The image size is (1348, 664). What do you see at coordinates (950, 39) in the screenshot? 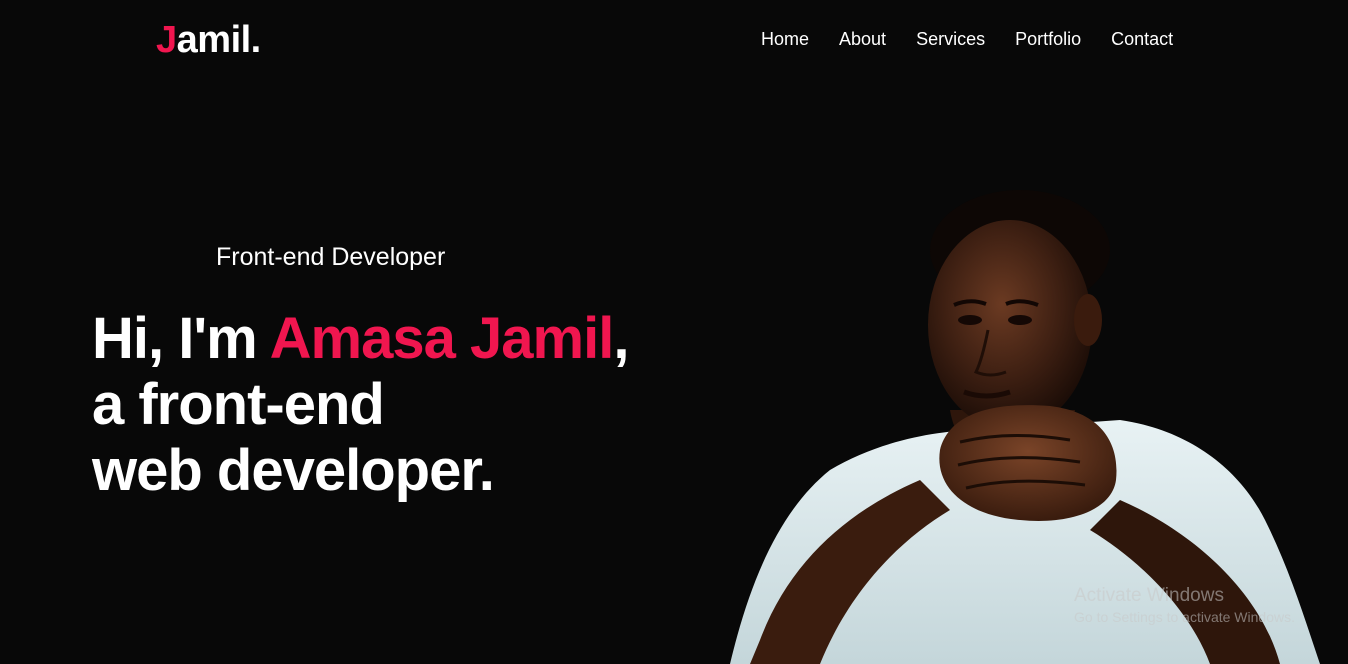
I see `nav-services-link: Services` at bounding box center [950, 39].